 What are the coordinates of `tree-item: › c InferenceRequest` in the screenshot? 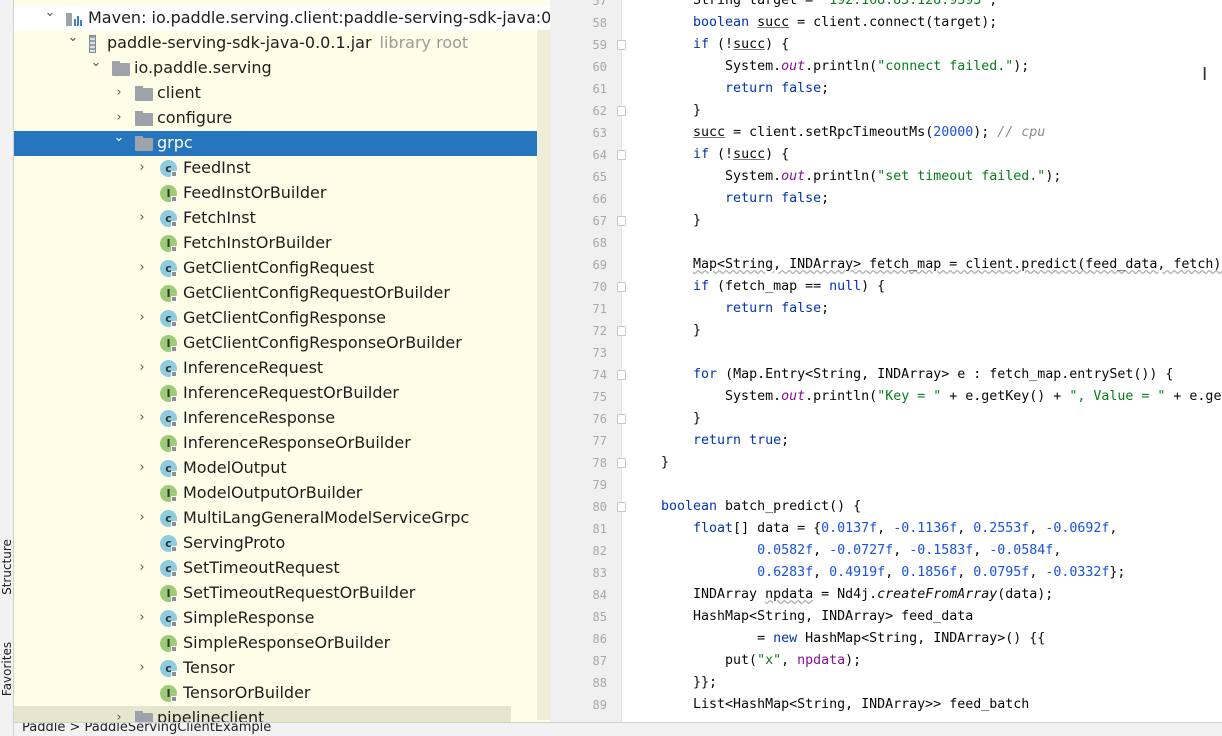 It's located at (282, 368).